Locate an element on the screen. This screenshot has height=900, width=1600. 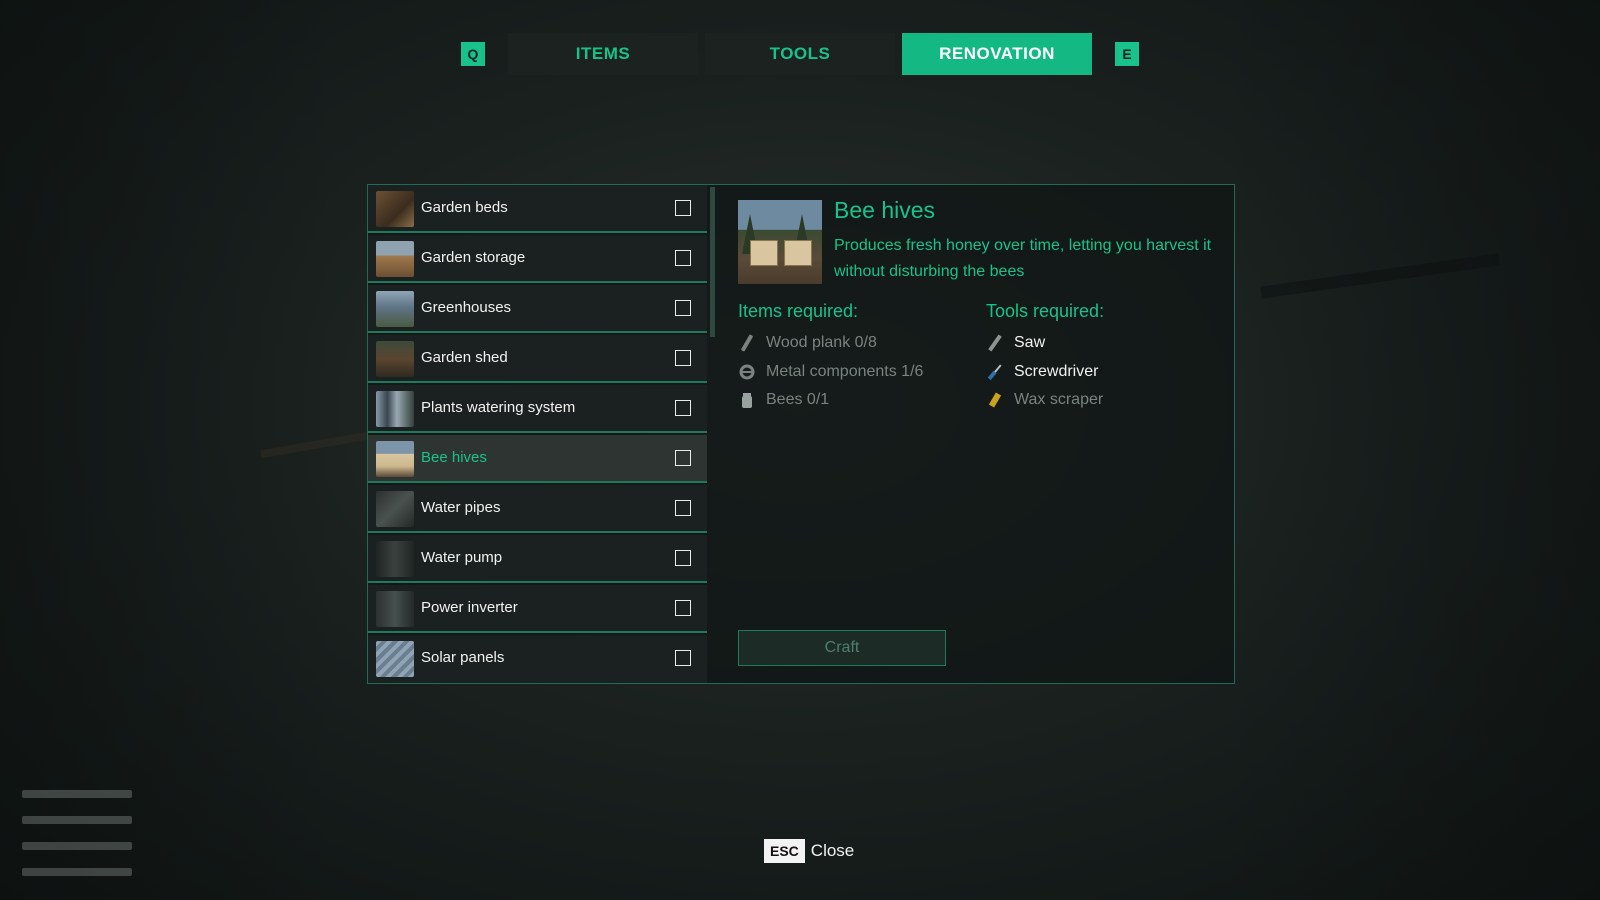
list-item: Bee hives is located at coordinates (537, 459).